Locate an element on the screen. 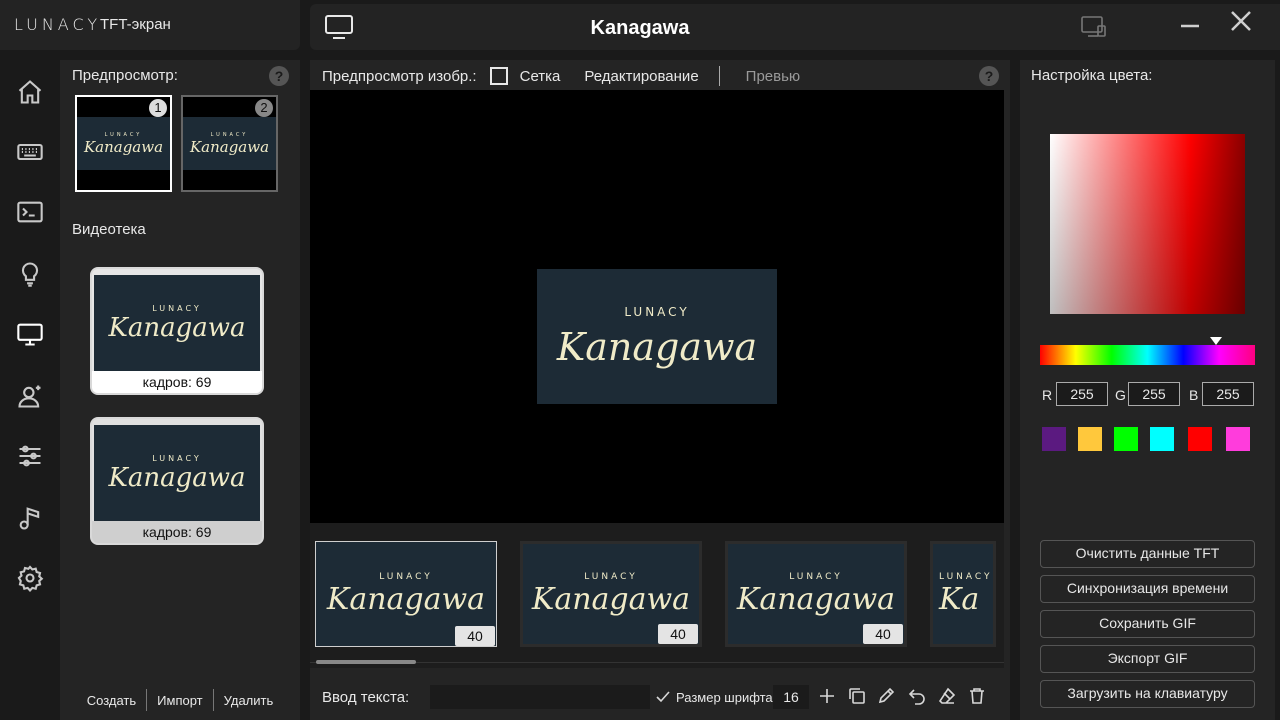 The height and width of the screenshot is (720, 1280). hue-marker is located at coordinates (1216, 341).